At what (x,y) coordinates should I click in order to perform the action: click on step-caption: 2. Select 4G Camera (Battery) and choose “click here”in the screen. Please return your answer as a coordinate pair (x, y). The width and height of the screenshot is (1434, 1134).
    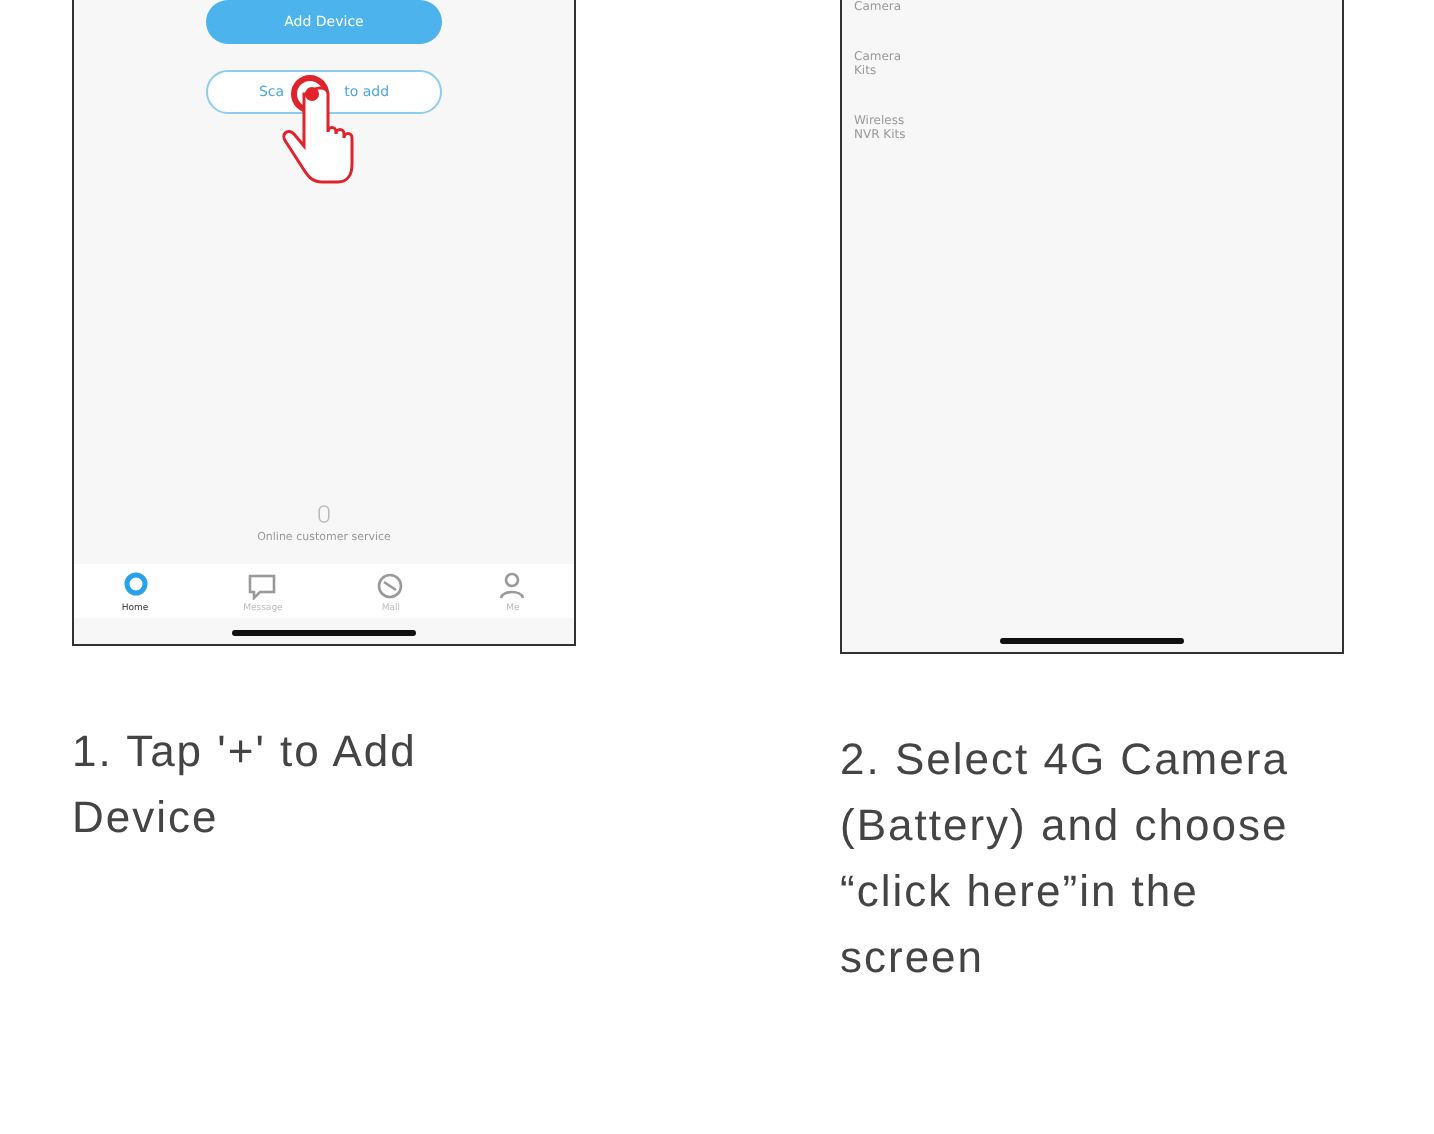
    Looking at the image, I should click on (1065, 859).